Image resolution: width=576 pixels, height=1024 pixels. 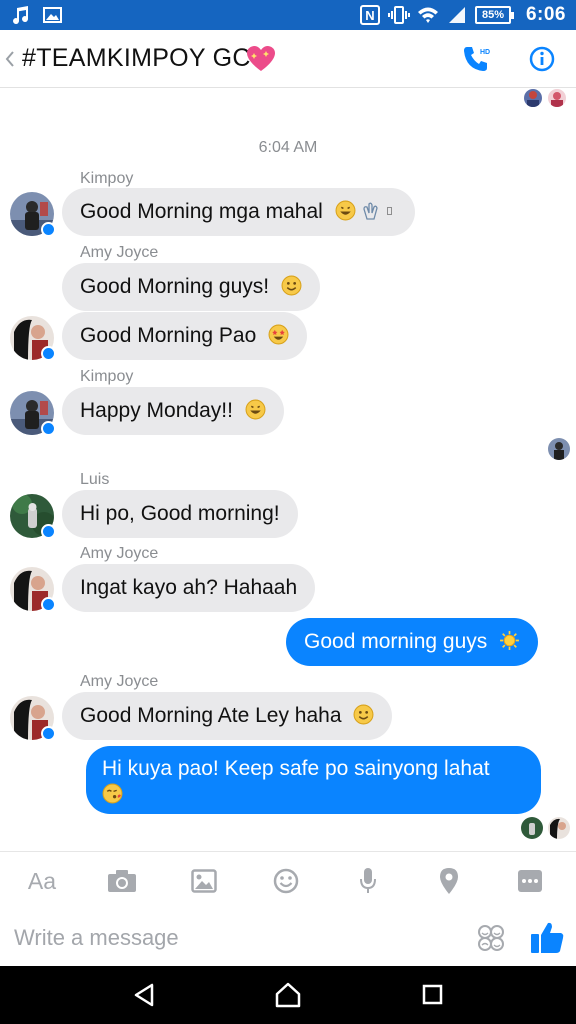 I want to click on microphone-button, so click(x=368, y=881).